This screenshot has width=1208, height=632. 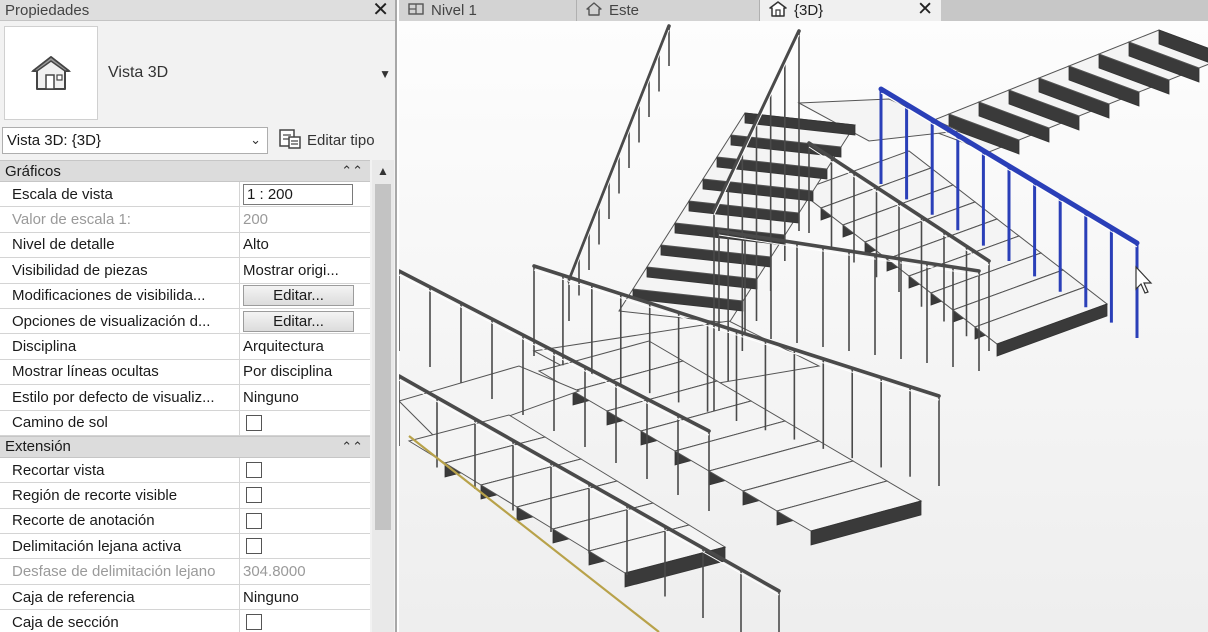 What do you see at coordinates (454, 10) in the screenshot?
I see `tab-label: Nivel 1` at bounding box center [454, 10].